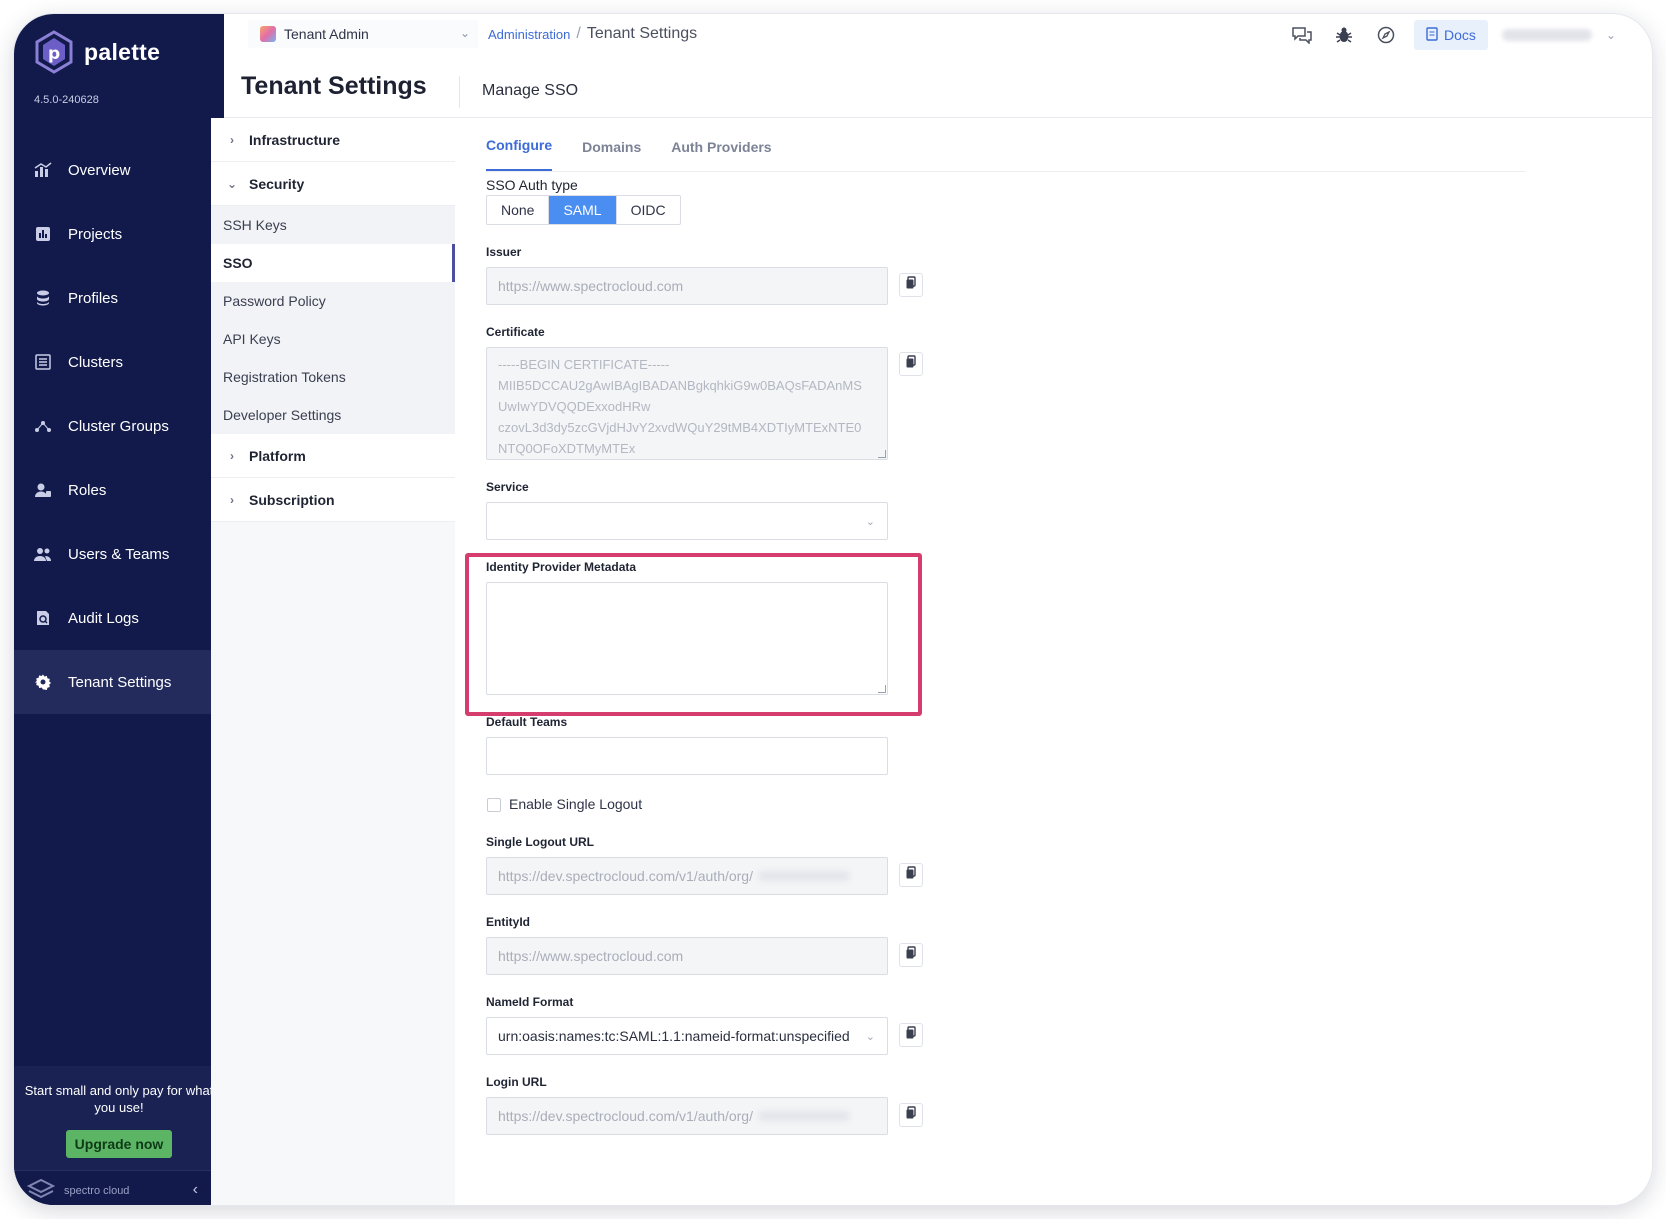  I want to click on sidebar-item-label: Users & Teams, so click(119, 554).